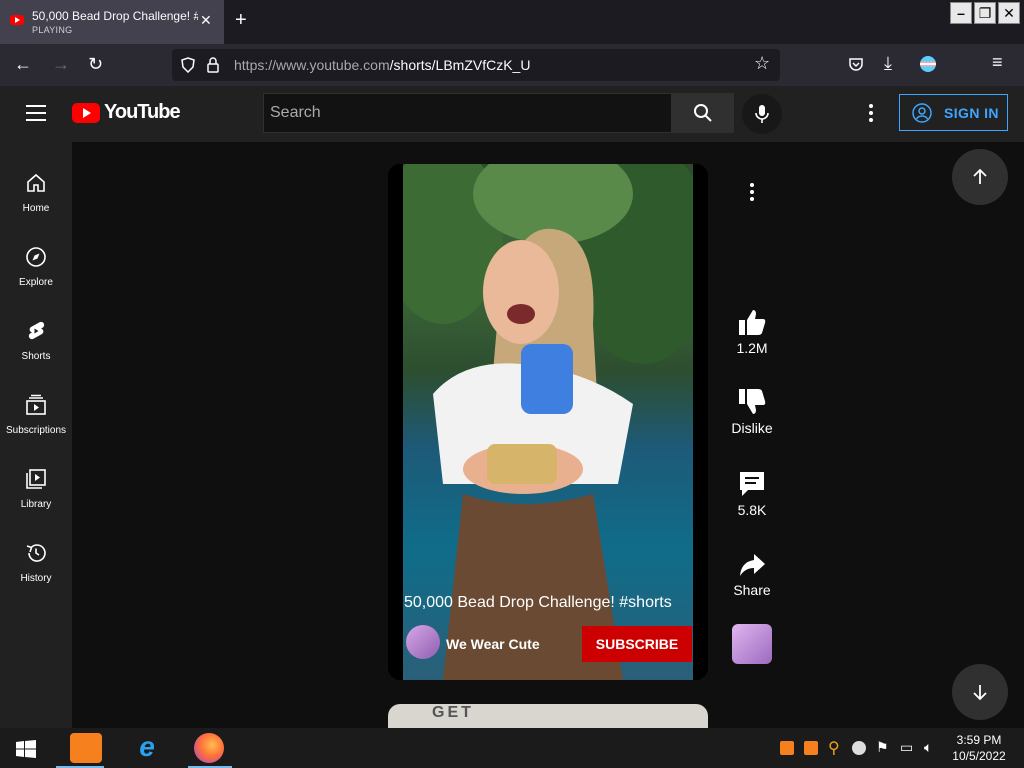  Describe the element at coordinates (147, 747) in the screenshot. I see `internet-explorer-icon: e` at that location.